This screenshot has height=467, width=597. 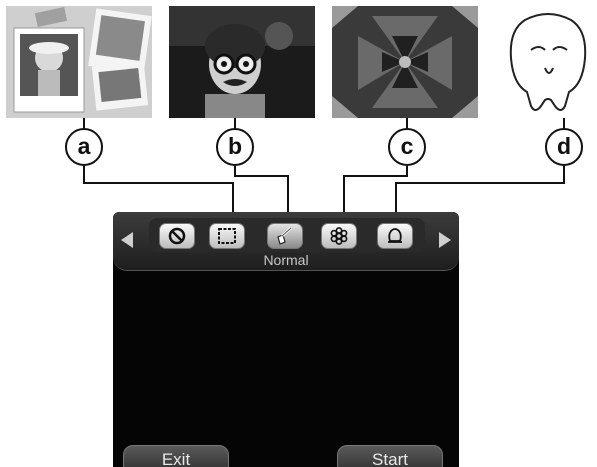 What do you see at coordinates (407, 147) in the screenshot?
I see `callout-c-label: c` at bounding box center [407, 147].